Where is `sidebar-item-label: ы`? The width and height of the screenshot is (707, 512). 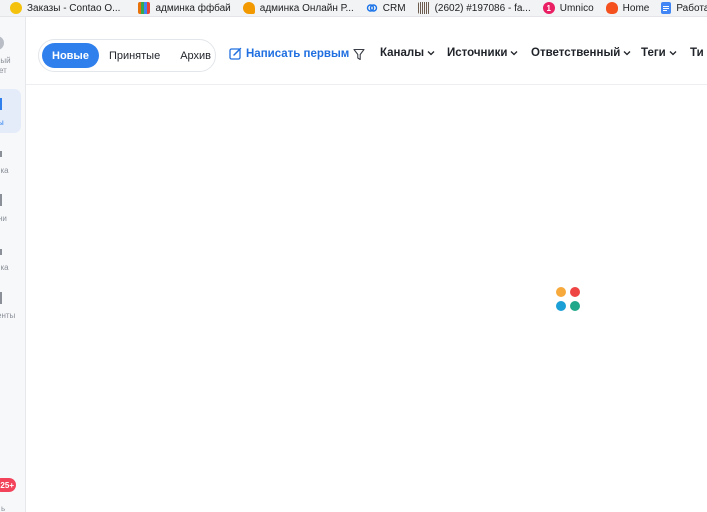
sidebar-item-label: ы is located at coordinates (2, 122).